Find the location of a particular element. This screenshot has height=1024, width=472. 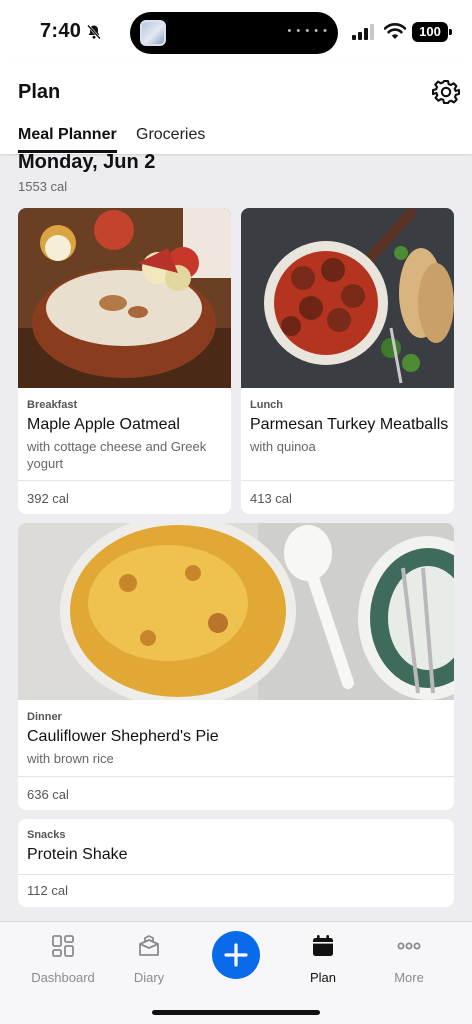

meal-side-dish: with quinoa is located at coordinates (283, 446).